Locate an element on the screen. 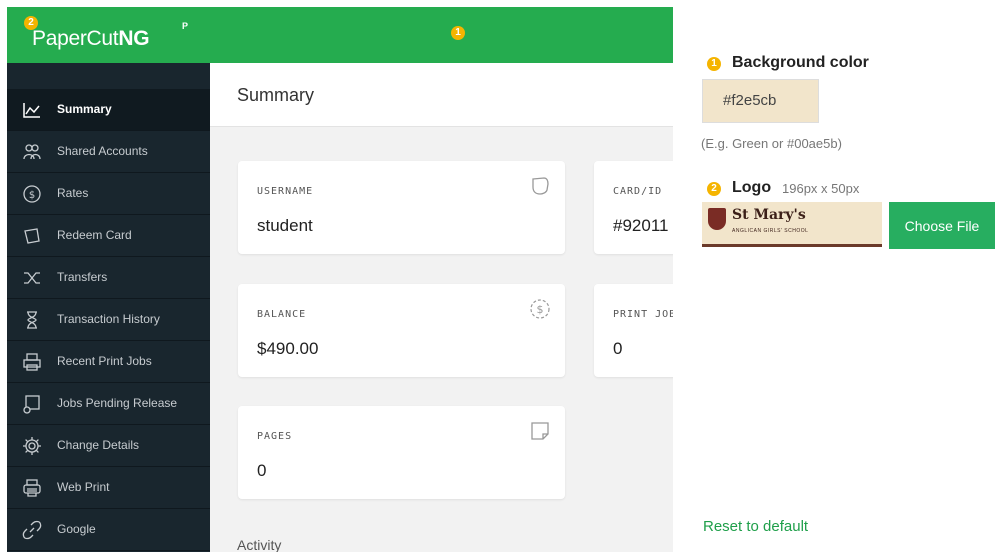 The width and height of the screenshot is (995, 552). card-label: CARD/ID is located at coordinates (638, 191).